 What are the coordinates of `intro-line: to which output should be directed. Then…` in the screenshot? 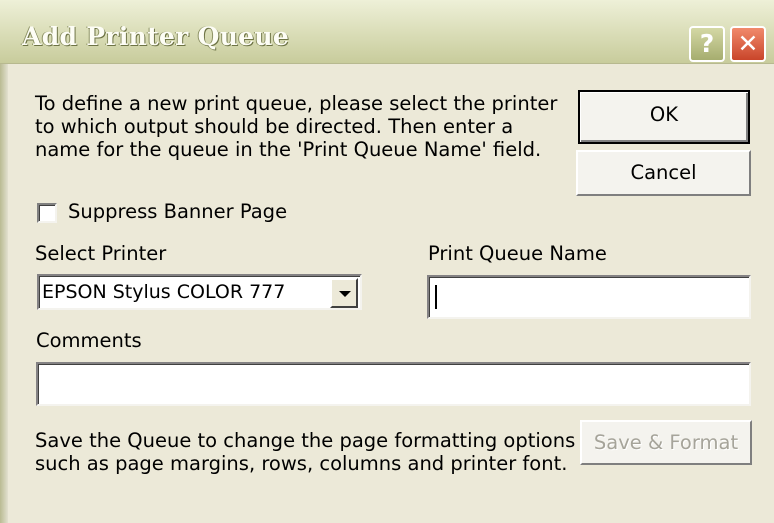 It's located at (274, 126).